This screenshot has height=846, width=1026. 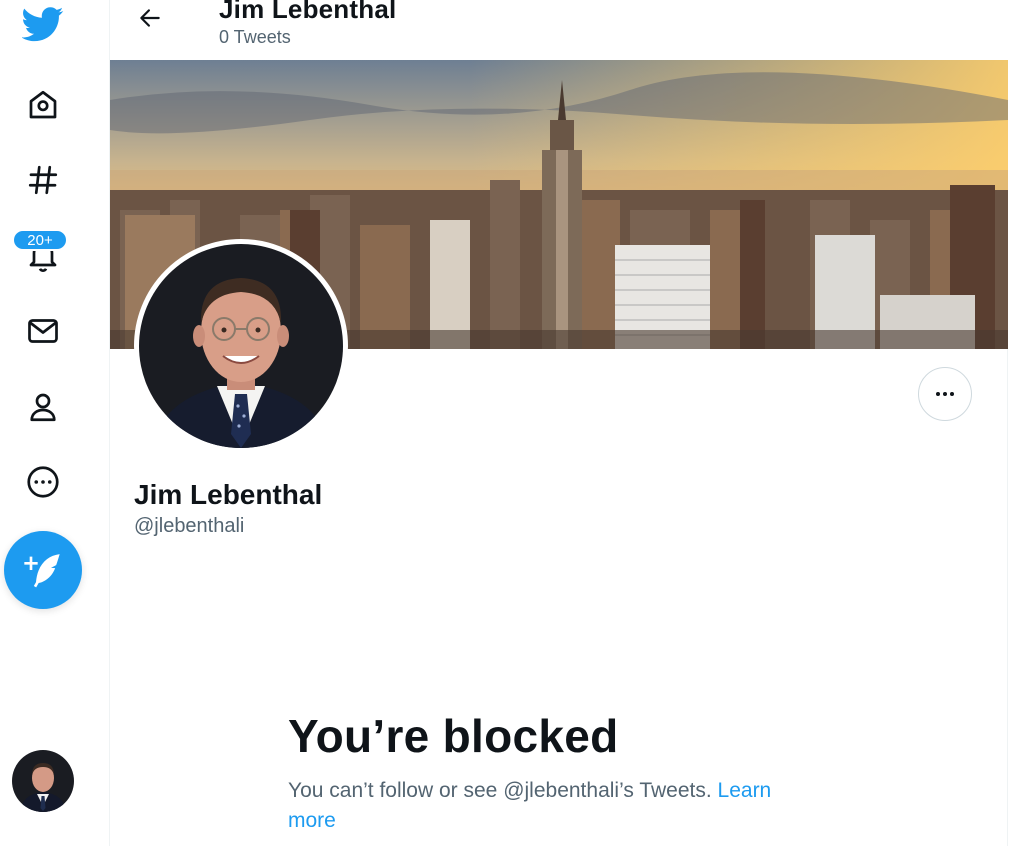 I want to click on back-button, so click(x=150, y=18).